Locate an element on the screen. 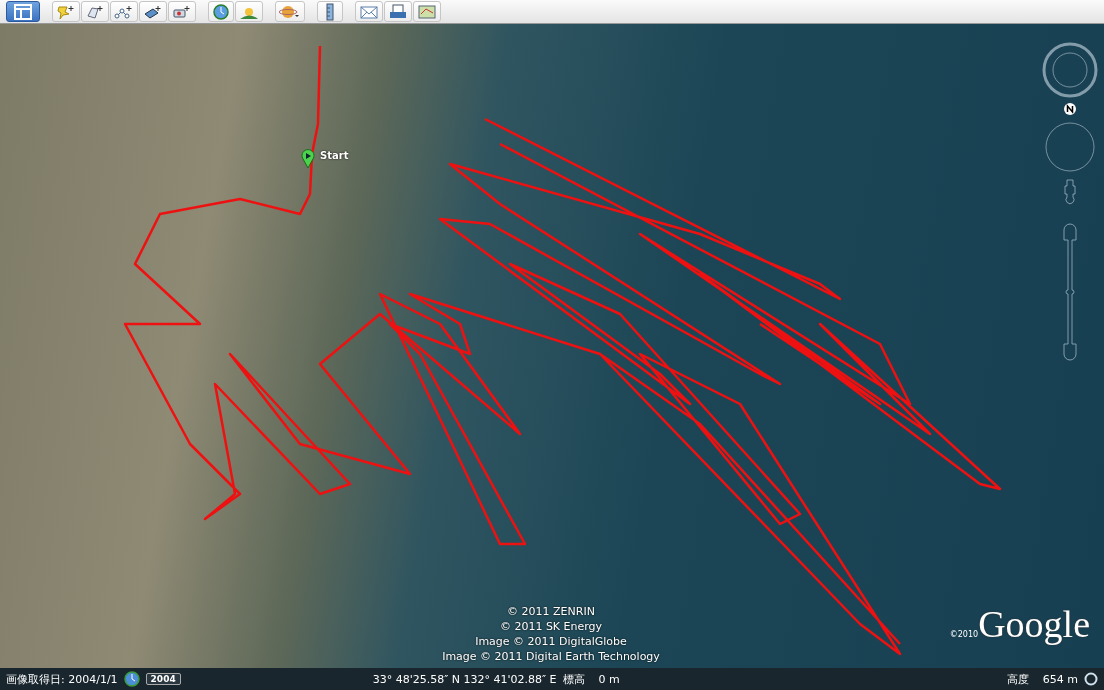  image-overlay-icon is located at coordinates (153, 11).